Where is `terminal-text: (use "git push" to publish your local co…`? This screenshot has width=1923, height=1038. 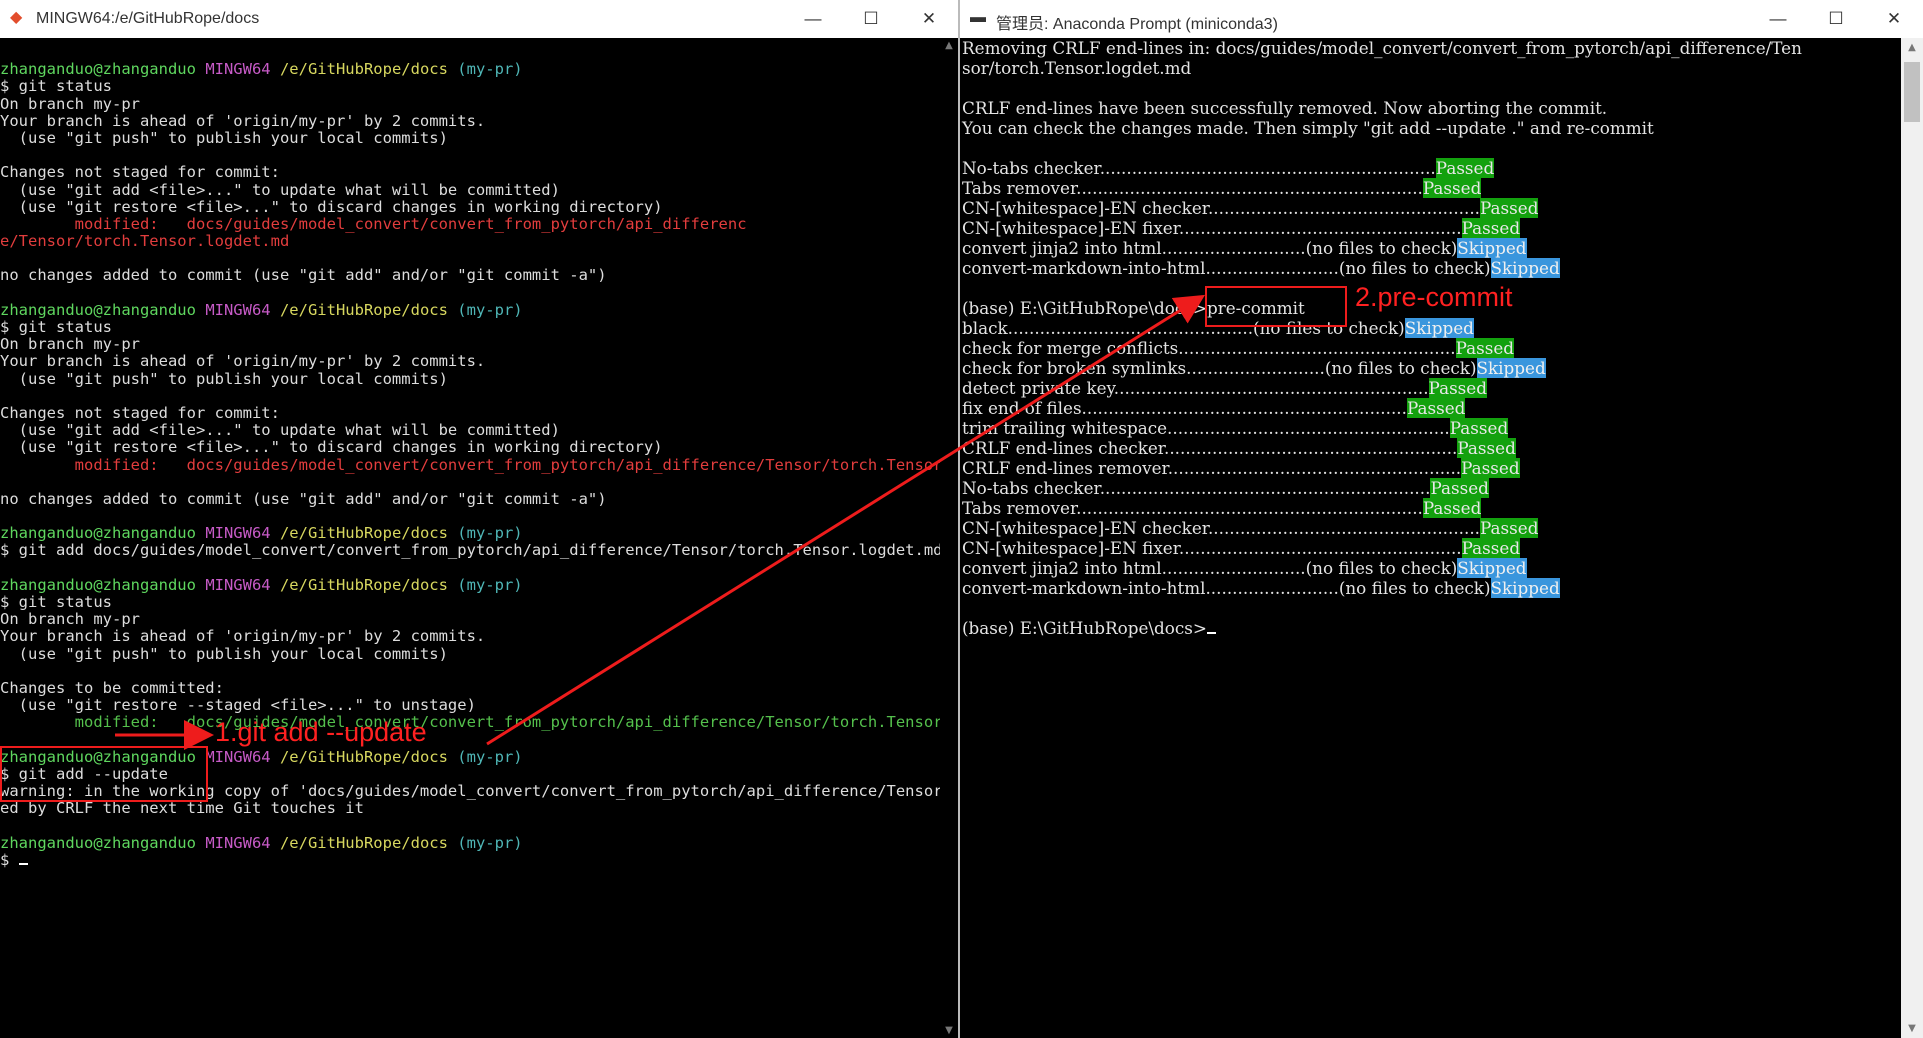 terminal-text: (use "git push" to publish your local co… is located at coordinates (224, 378).